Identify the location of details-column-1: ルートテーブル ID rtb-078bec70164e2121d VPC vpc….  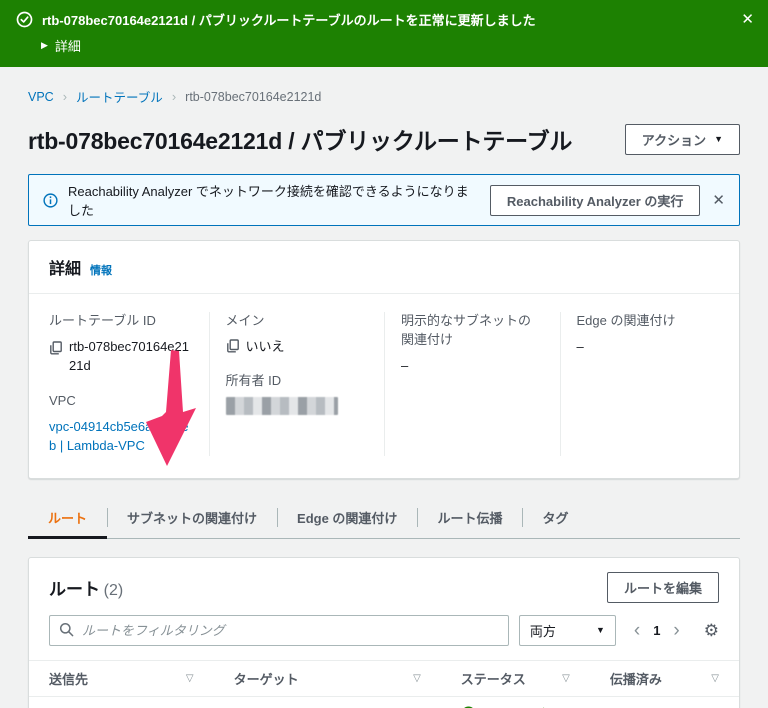
(121, 384).